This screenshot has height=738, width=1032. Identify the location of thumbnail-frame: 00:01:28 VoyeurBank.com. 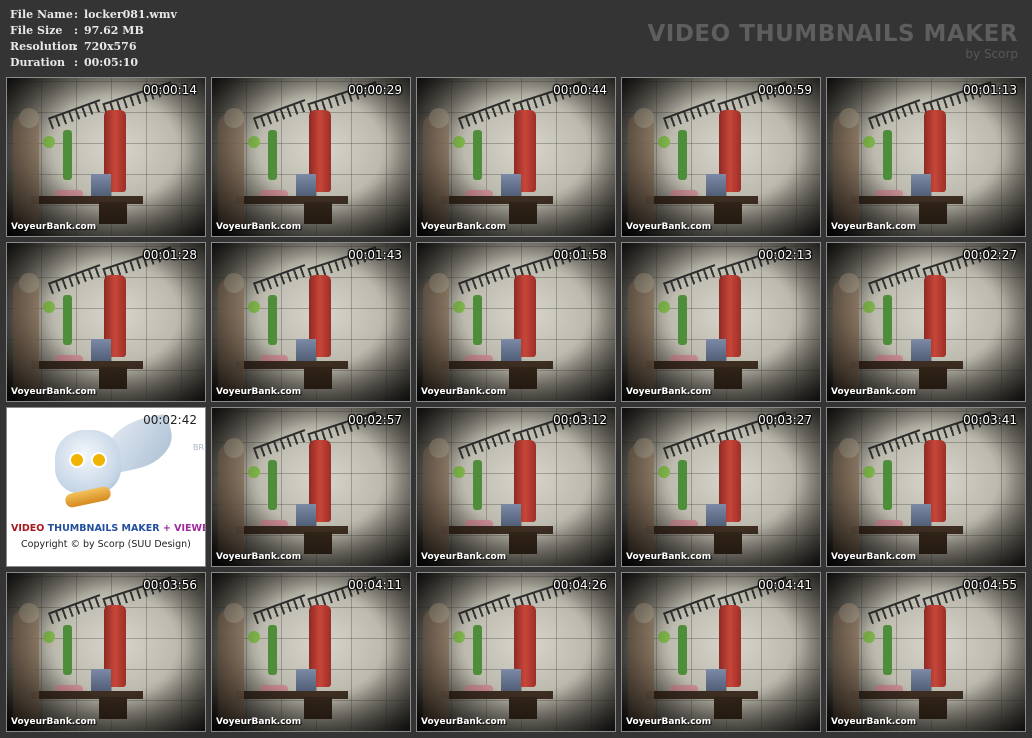
(106, 322).